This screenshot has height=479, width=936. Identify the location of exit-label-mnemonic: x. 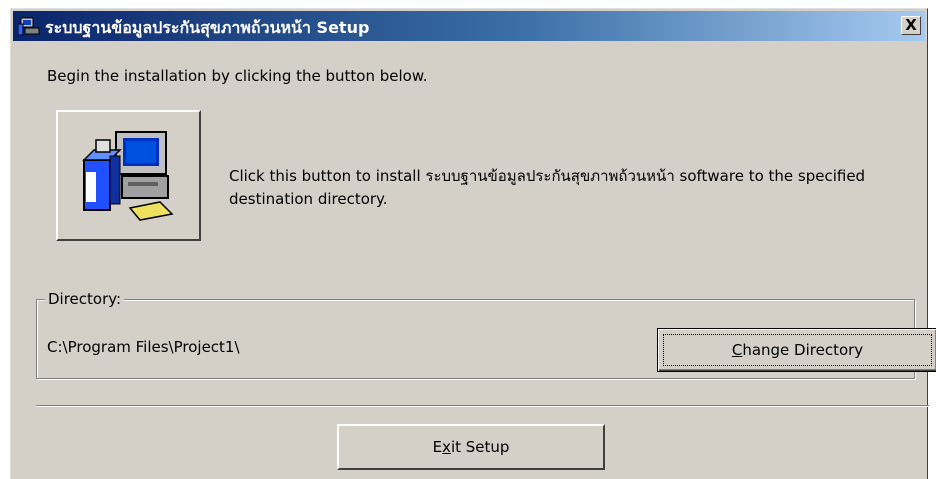
(446, 447).